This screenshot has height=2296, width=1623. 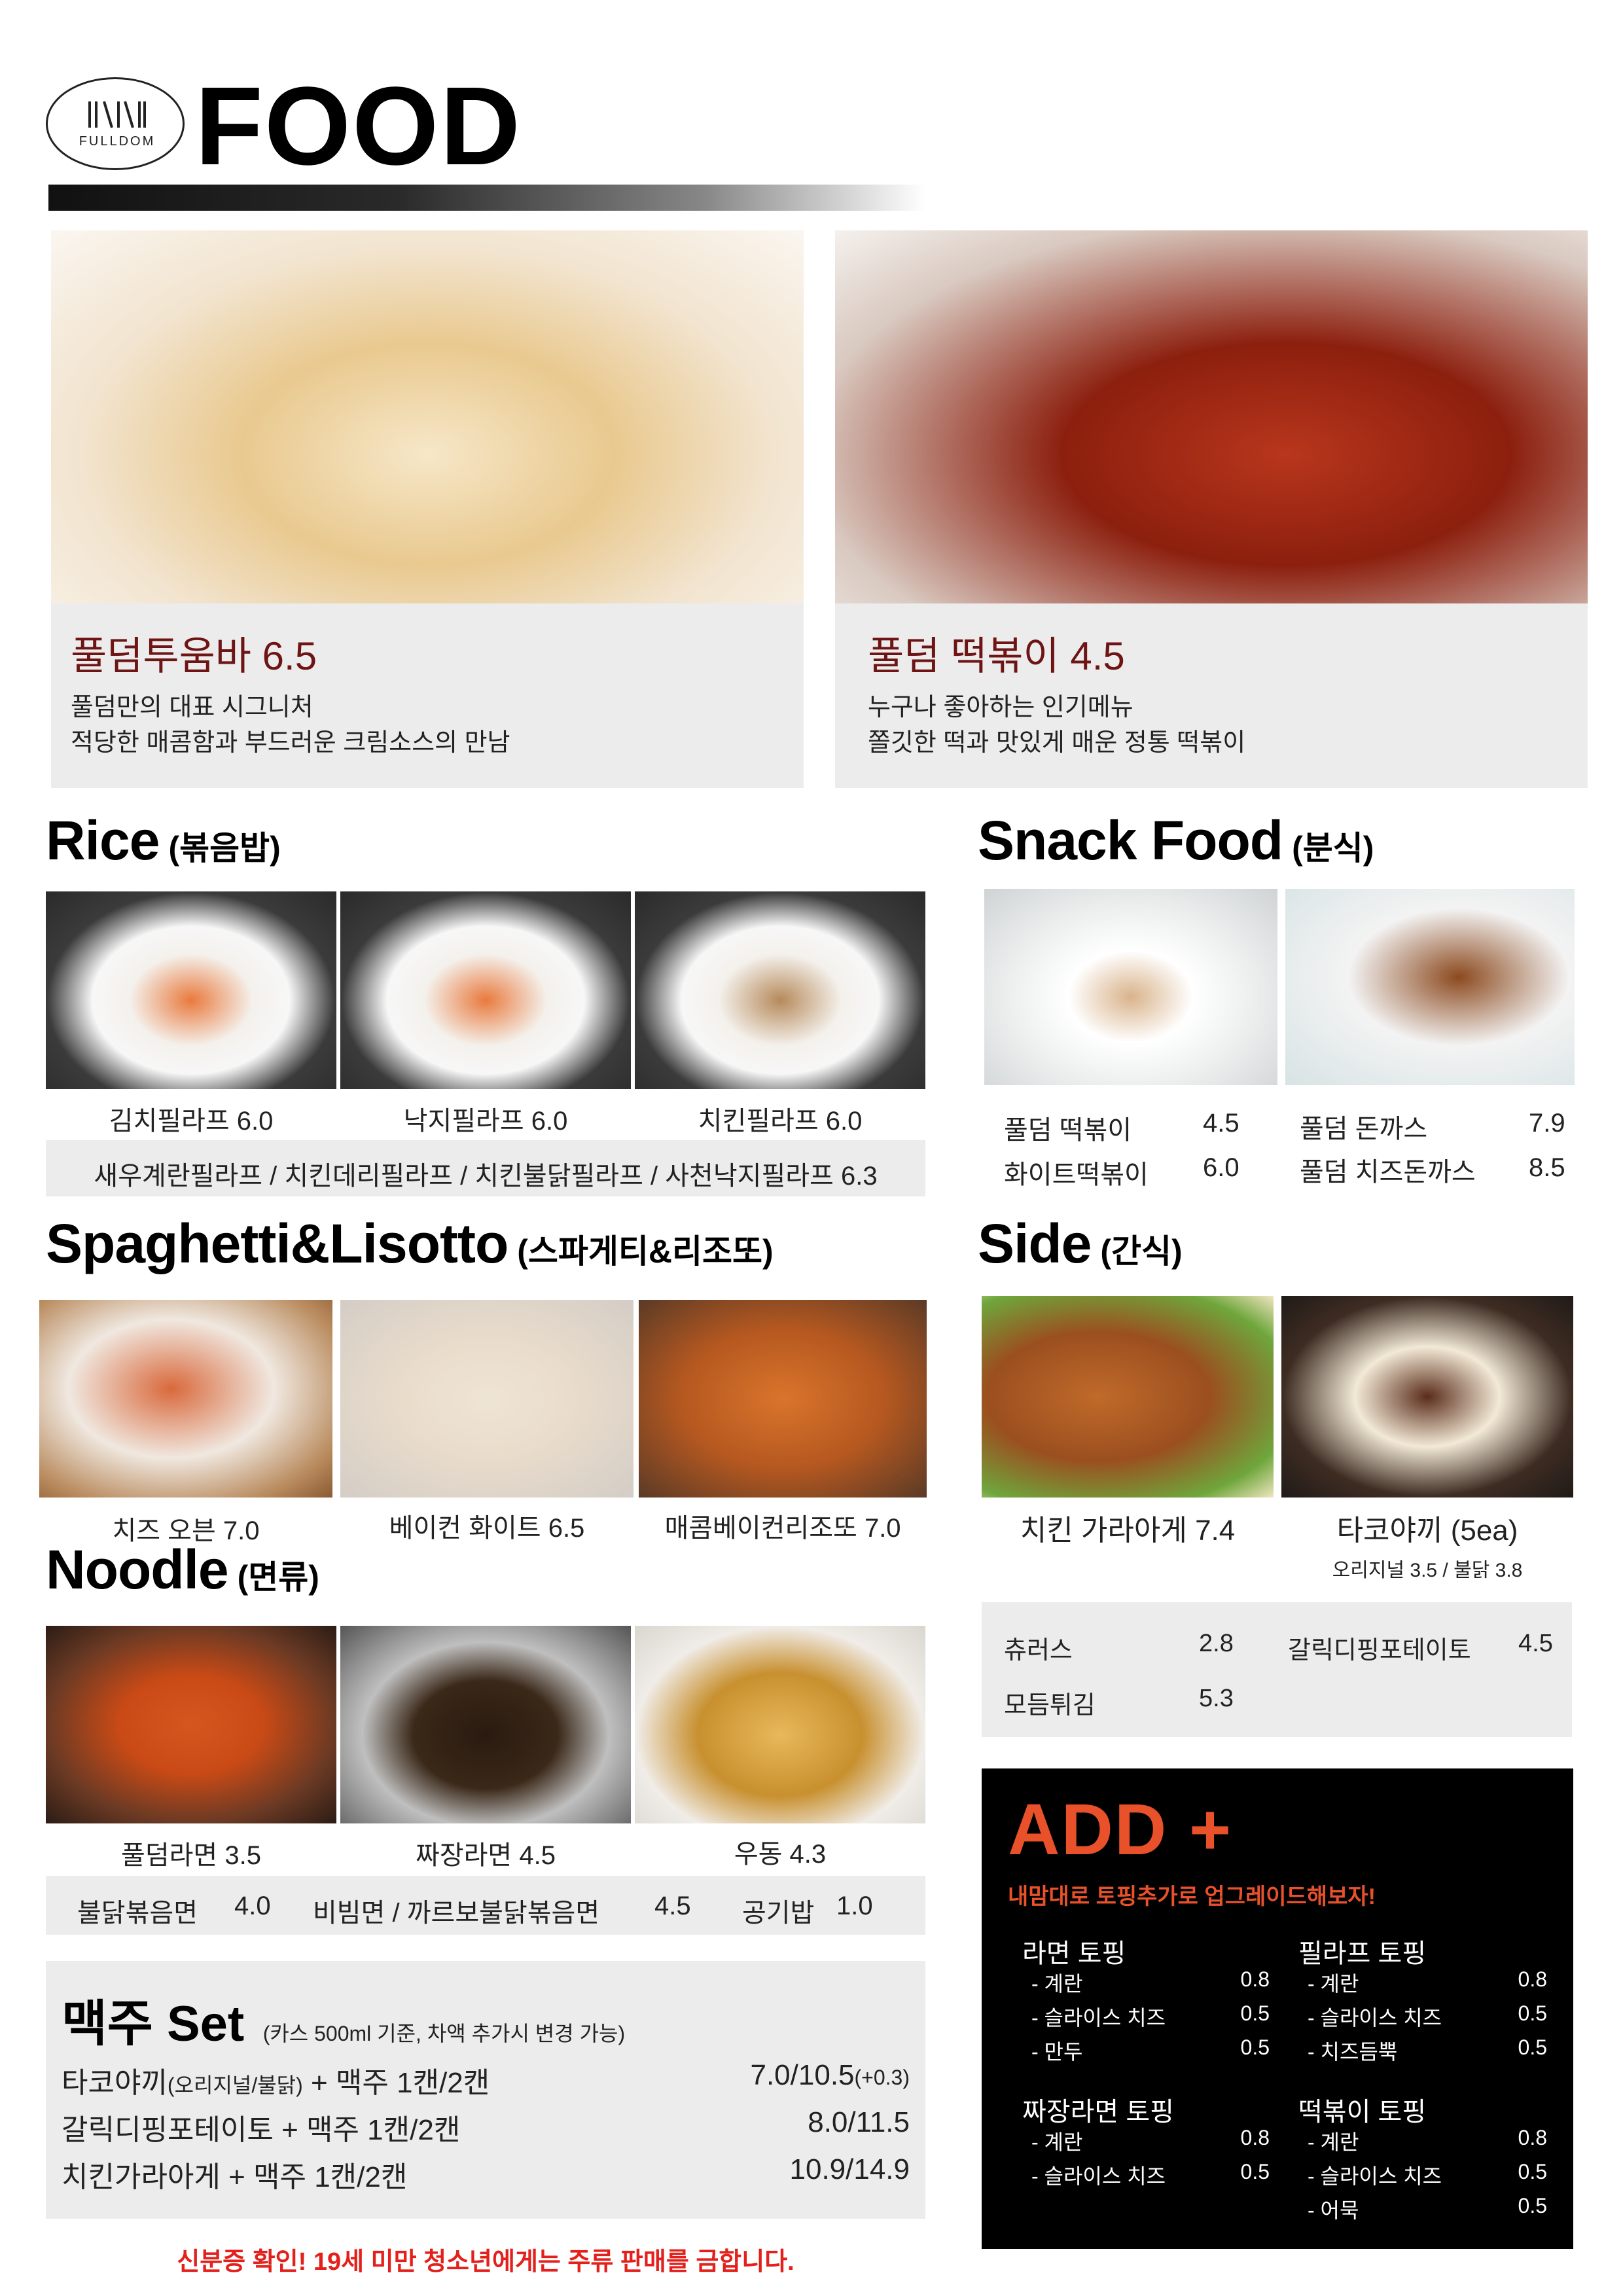 I want to click on highlight-name: 풀덤투움바 6.5, so click(x=194, y=656).